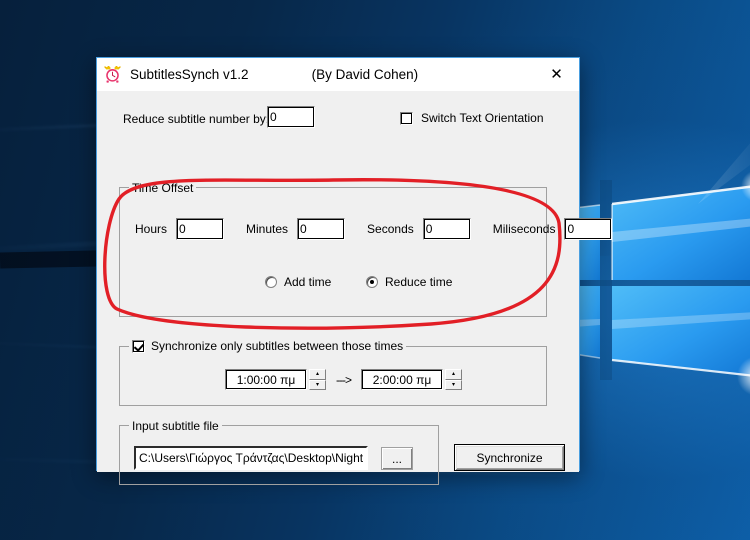 This screenshot has width=750, height=540. Describe the element at coordinates (112, 74) in the screenshot. I see `alarm-clock-icon` at that location.